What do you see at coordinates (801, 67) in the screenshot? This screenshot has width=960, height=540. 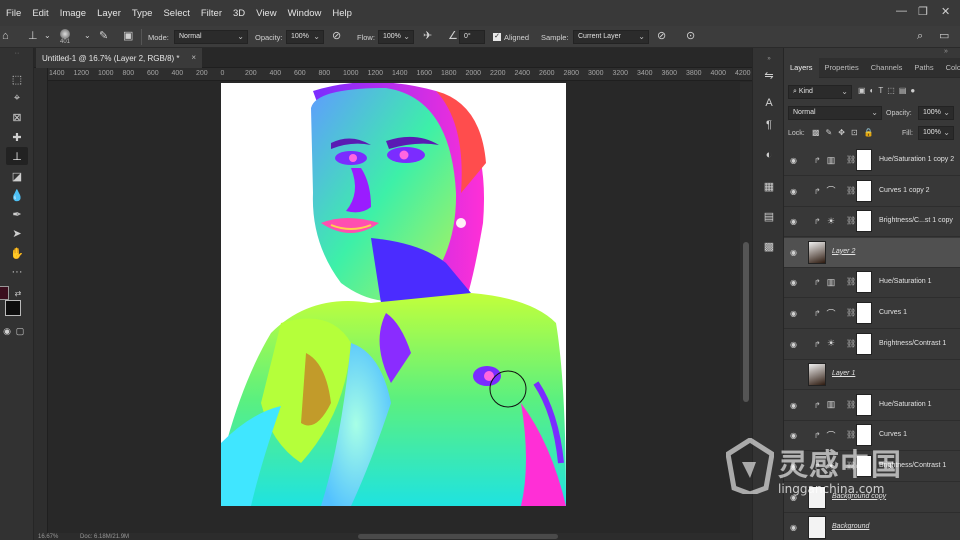 I see `tab-layers: Layers` at bounding box center [801, 67].